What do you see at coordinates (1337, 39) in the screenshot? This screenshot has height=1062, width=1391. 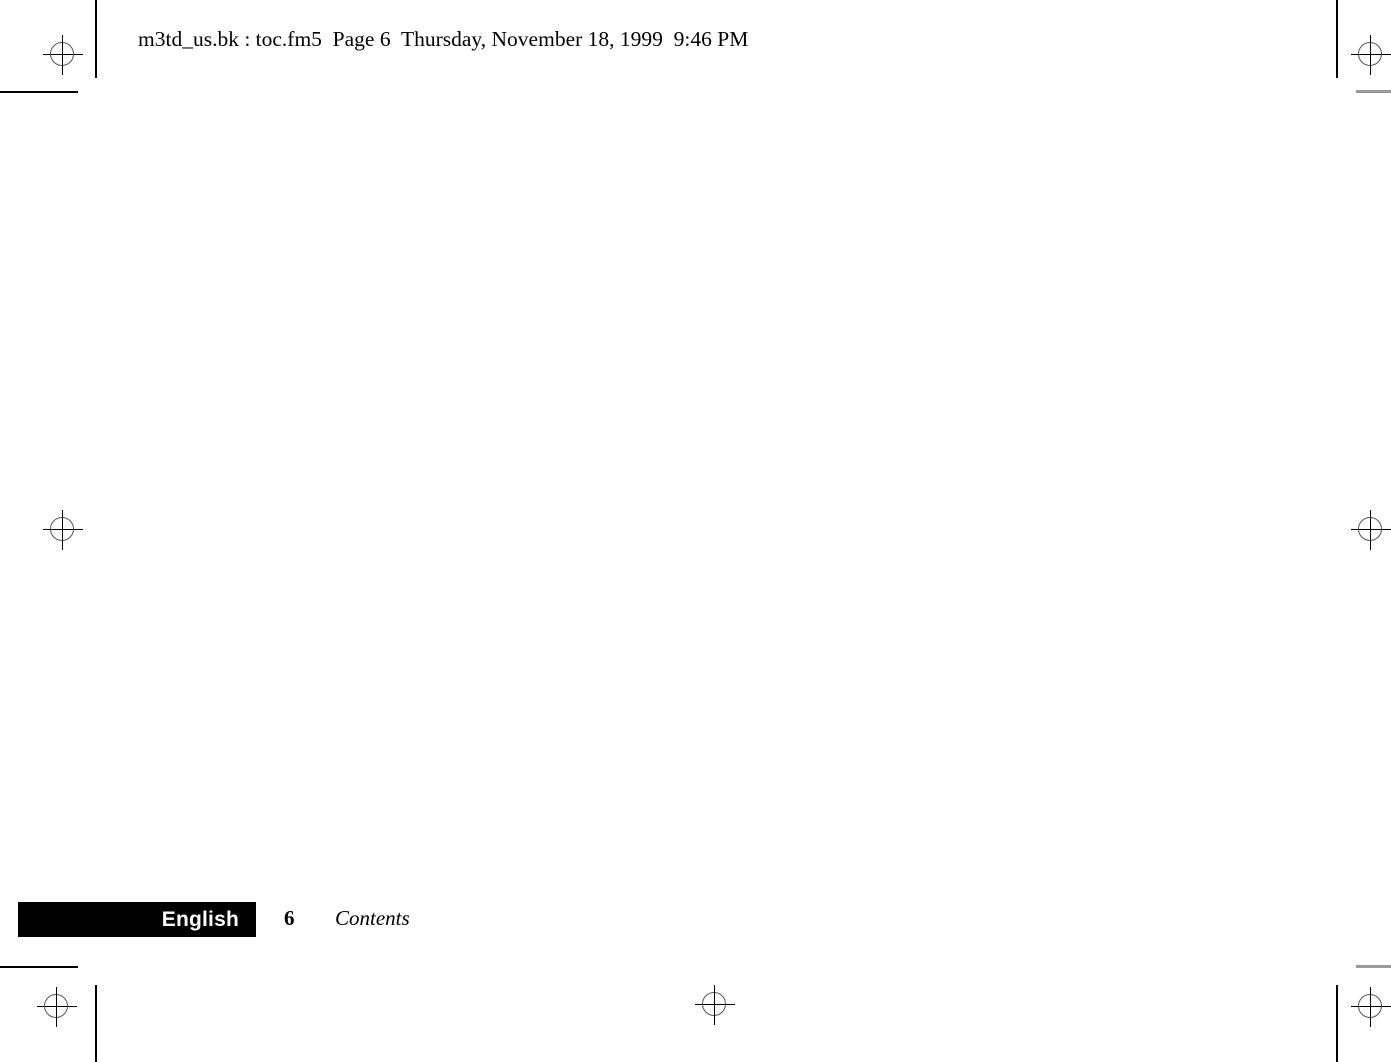 I see `crop-mark-top-right-vertical` at bounding box center [1337, 39].